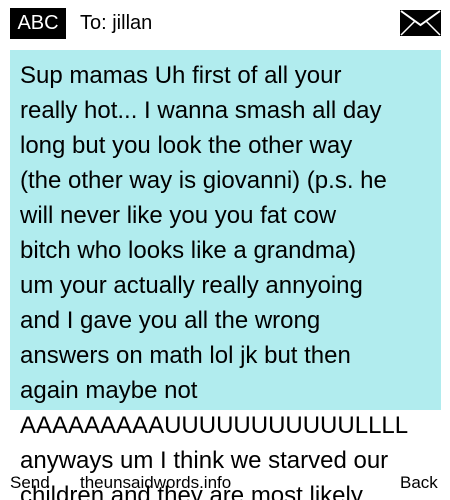 Image resolution: width=450 pixels, height=500 pixels. Describe the element at coordinates (419, 483) in the screenshot. I see `back-softkey: Back` at that location.